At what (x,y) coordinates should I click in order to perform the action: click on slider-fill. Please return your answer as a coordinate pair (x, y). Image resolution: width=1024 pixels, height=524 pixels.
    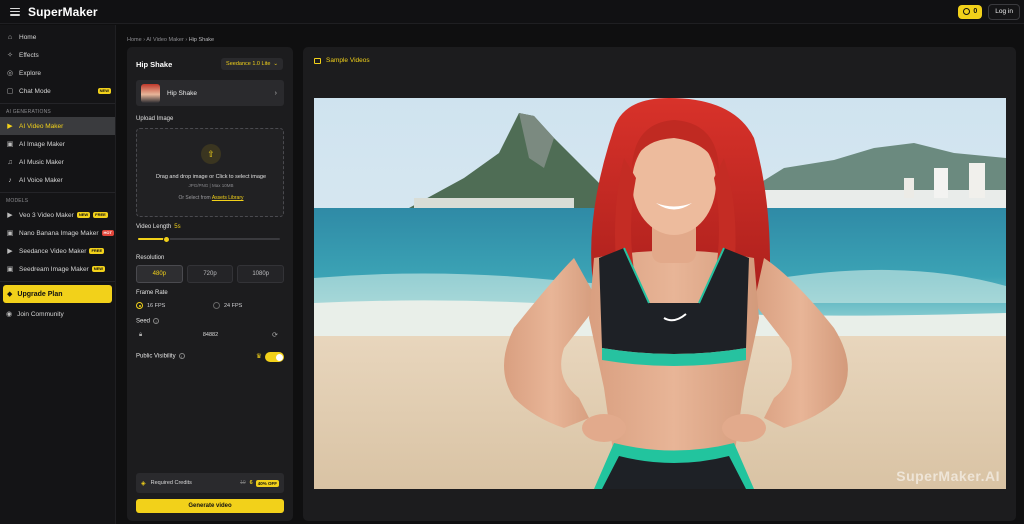
    Looking at the image, I should click on (152, 239).